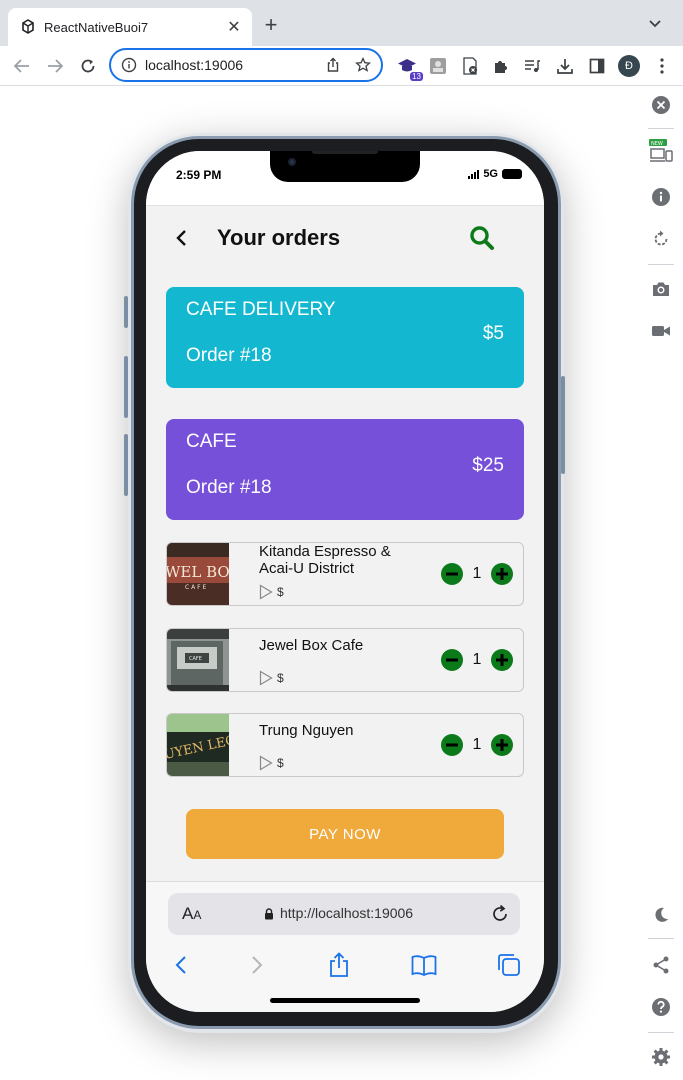 The height and width of the screenshot is (1080, 683). I want to click on summary-card-name: CAFE DELIVERY, so click(261, 309).